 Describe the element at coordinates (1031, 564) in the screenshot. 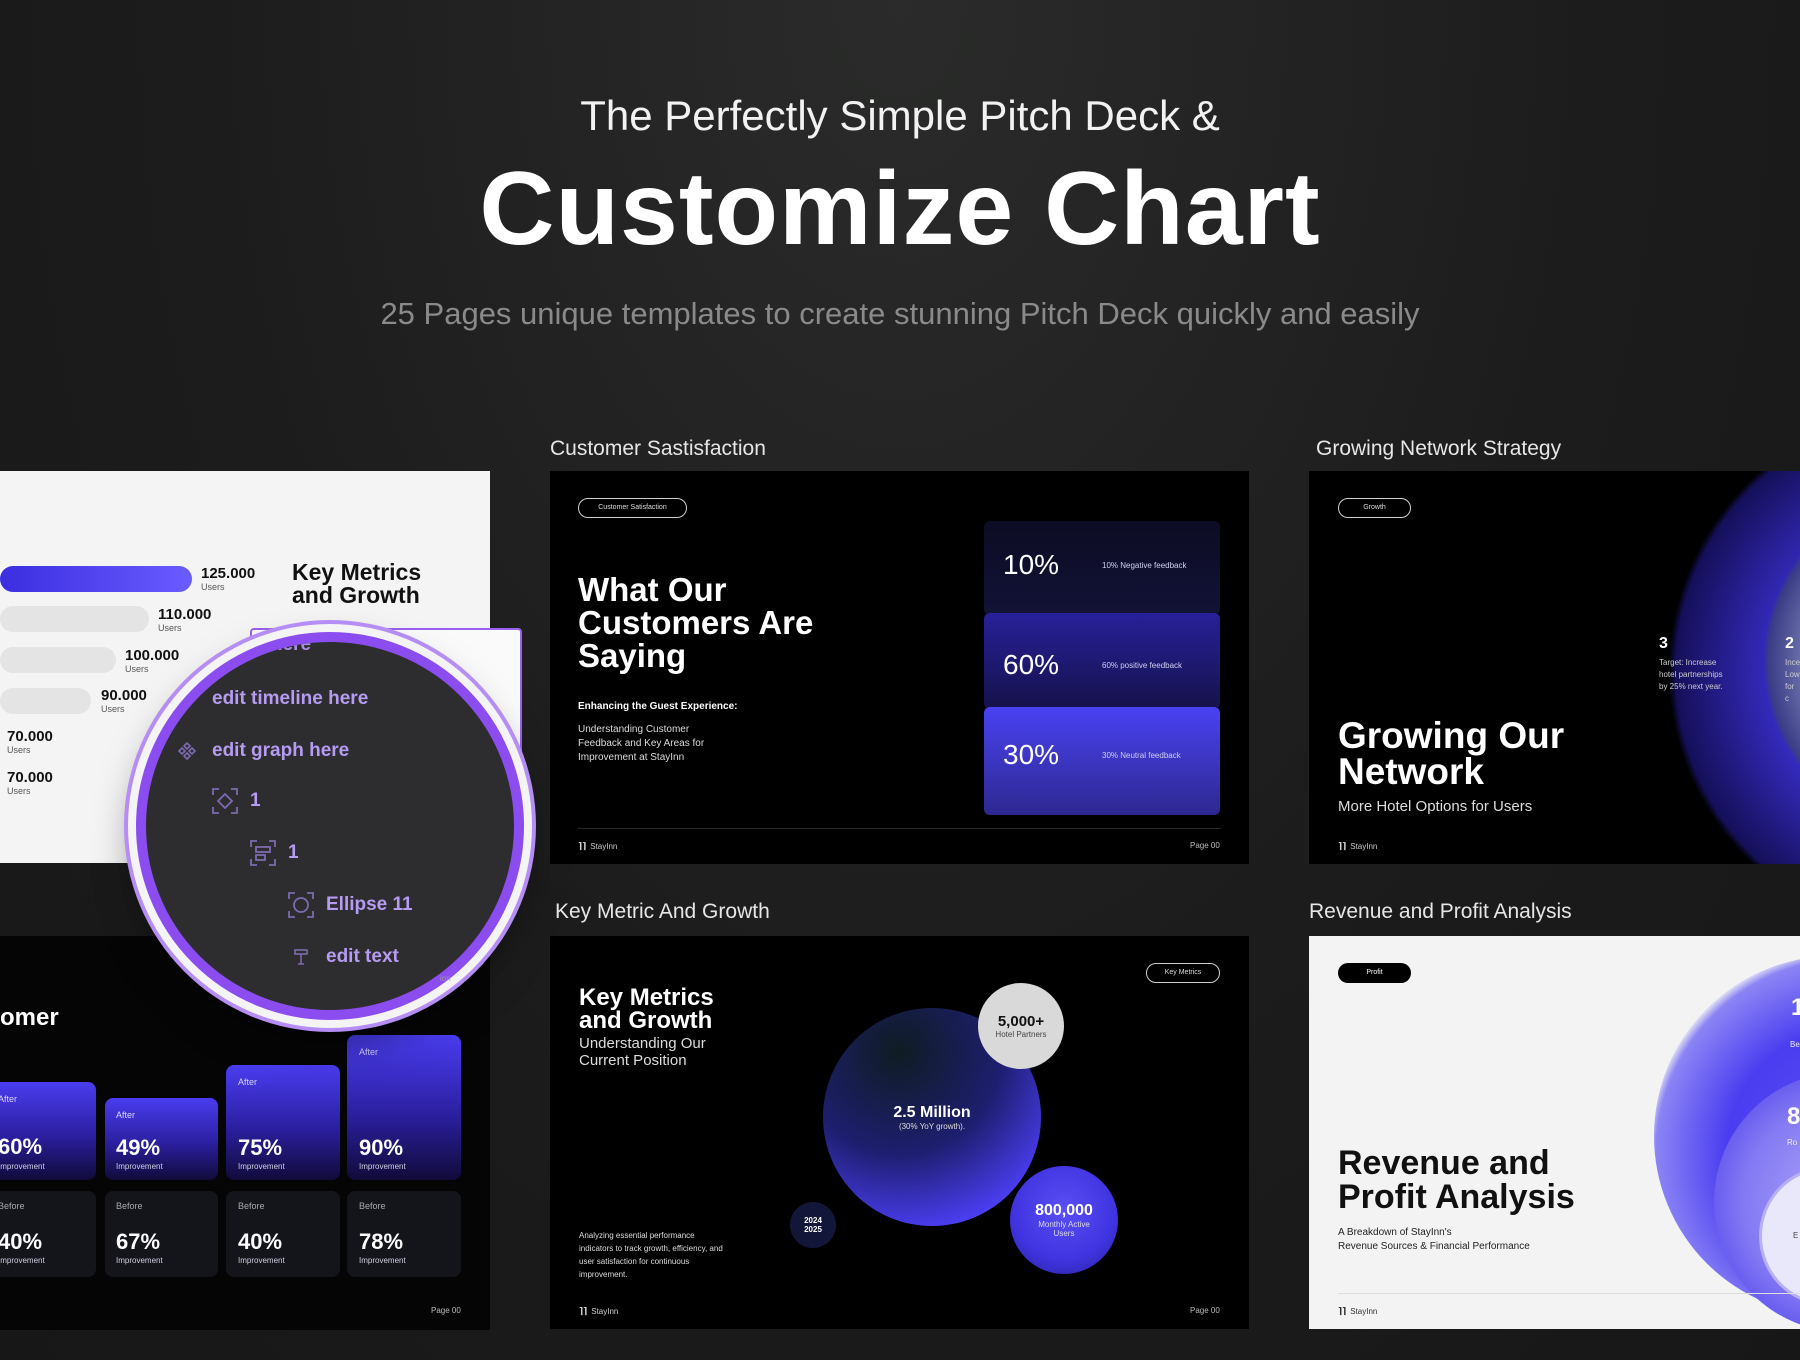

I see `feedback-pct: 10%` at that location.